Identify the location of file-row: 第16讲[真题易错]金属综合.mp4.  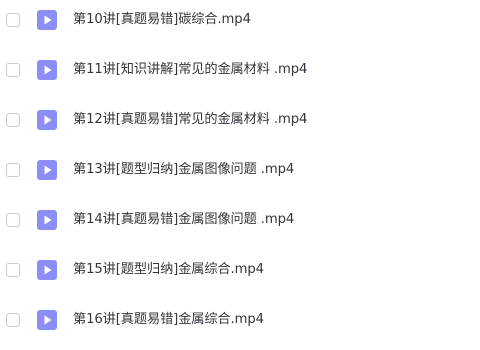
(240, 325).